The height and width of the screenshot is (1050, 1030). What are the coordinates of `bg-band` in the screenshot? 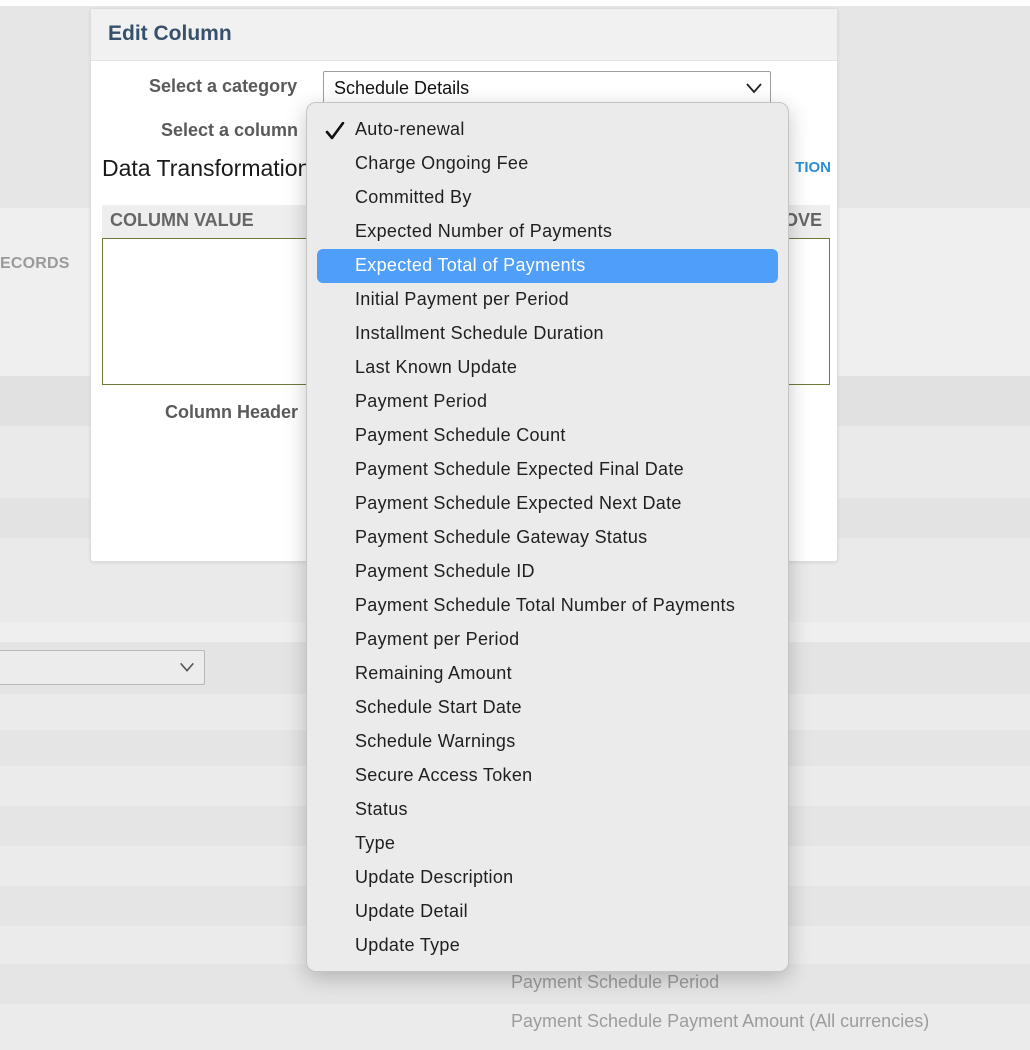 It's located at (515, 3).